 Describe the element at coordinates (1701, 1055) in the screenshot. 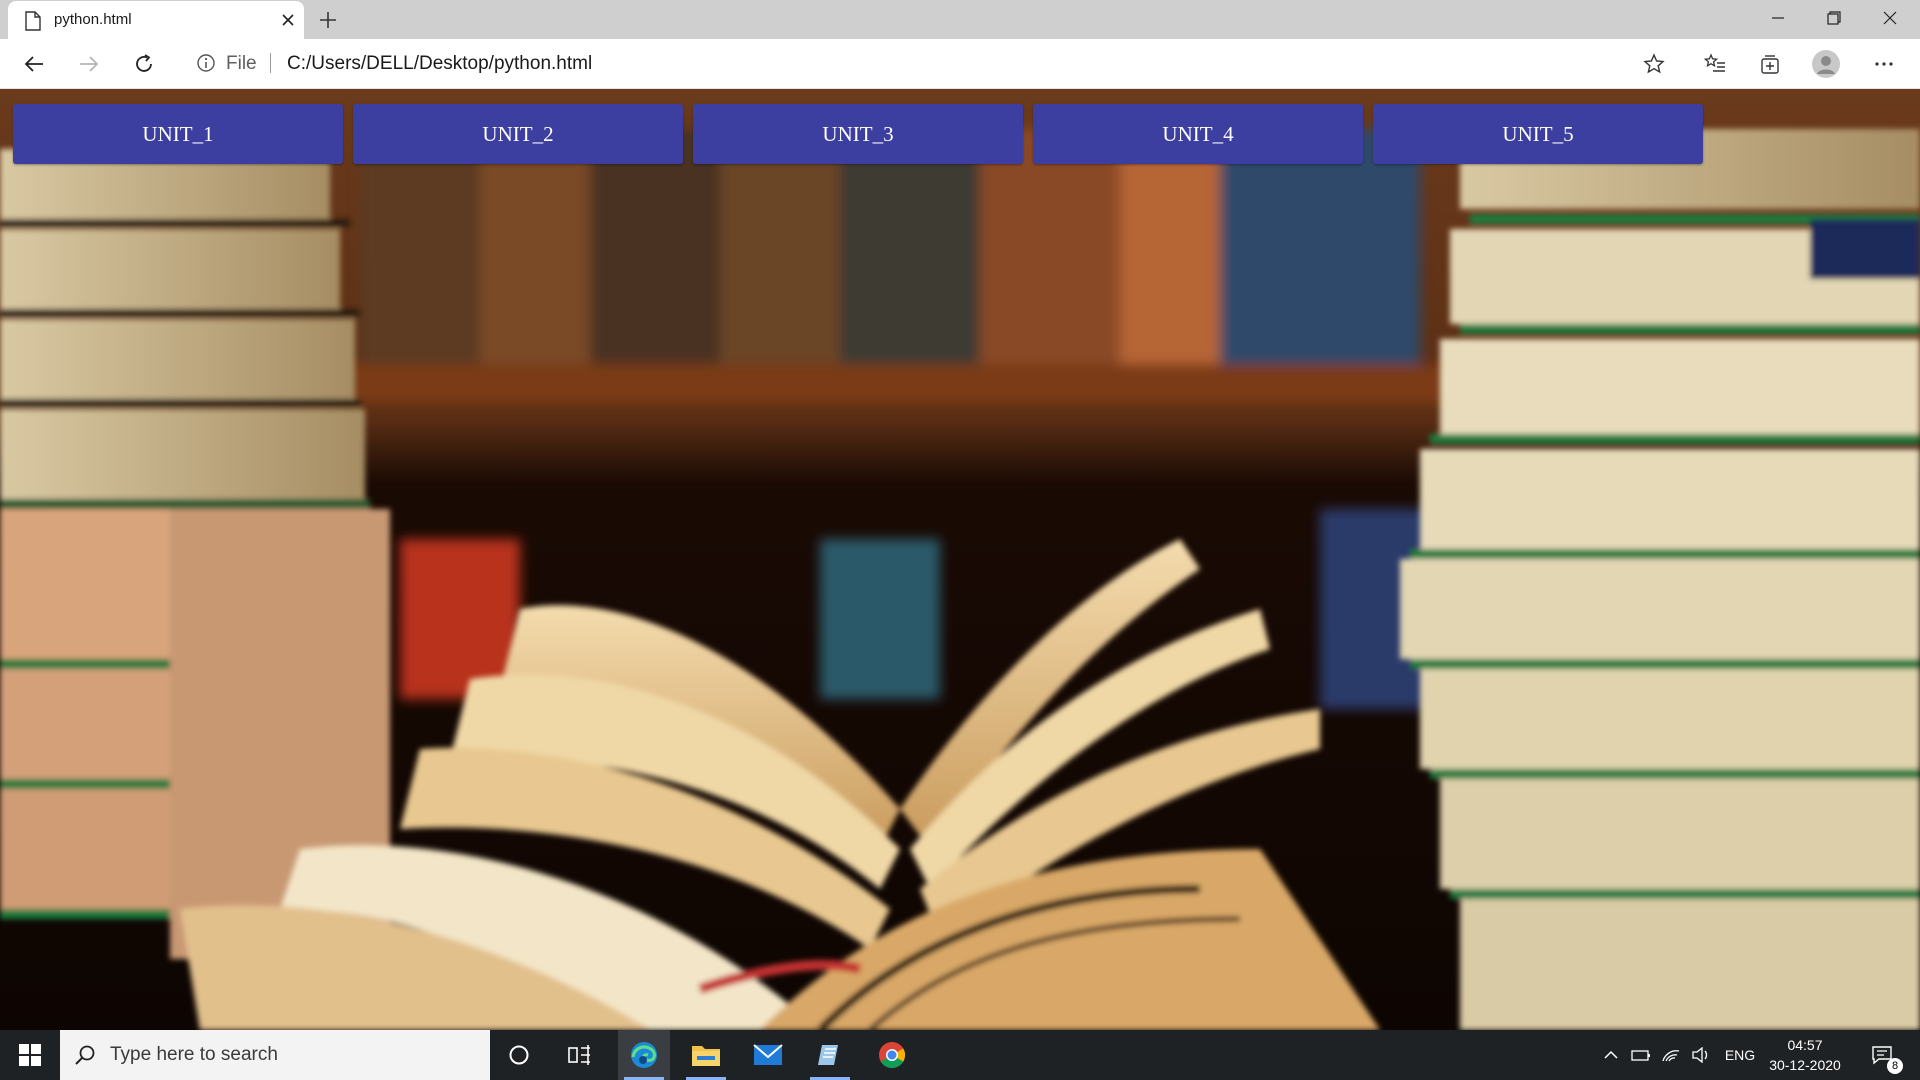

I see `volume-icon` at that location.